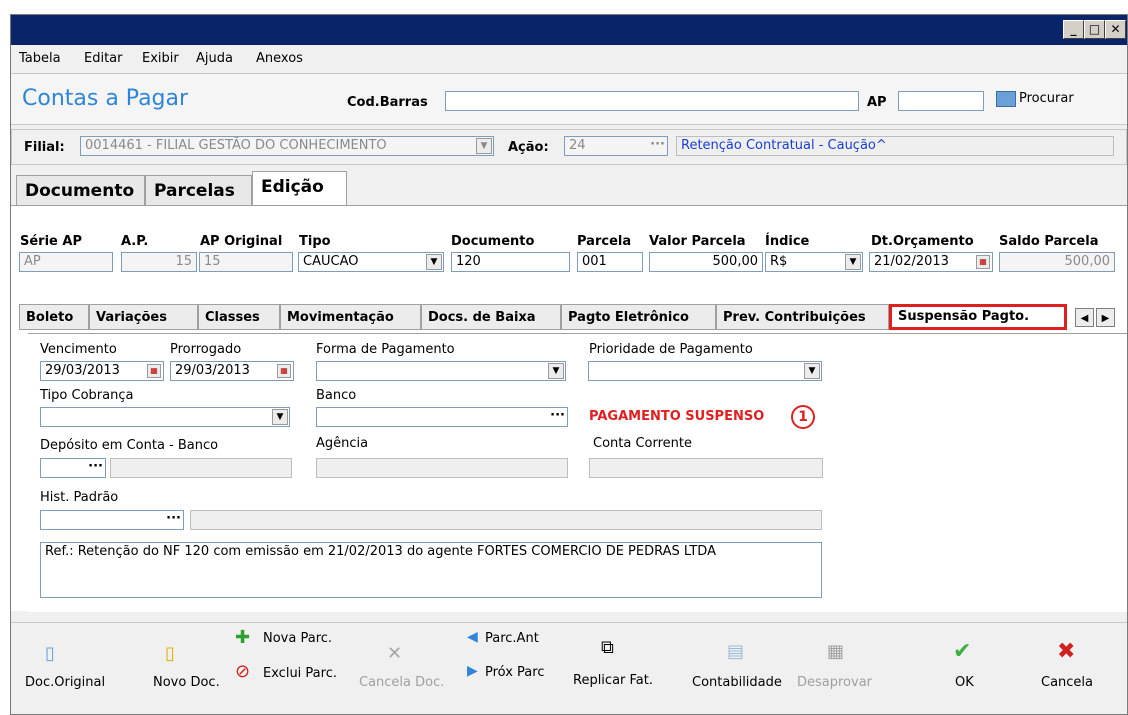  I want to click on acao-value: 24, so click(577, 145).